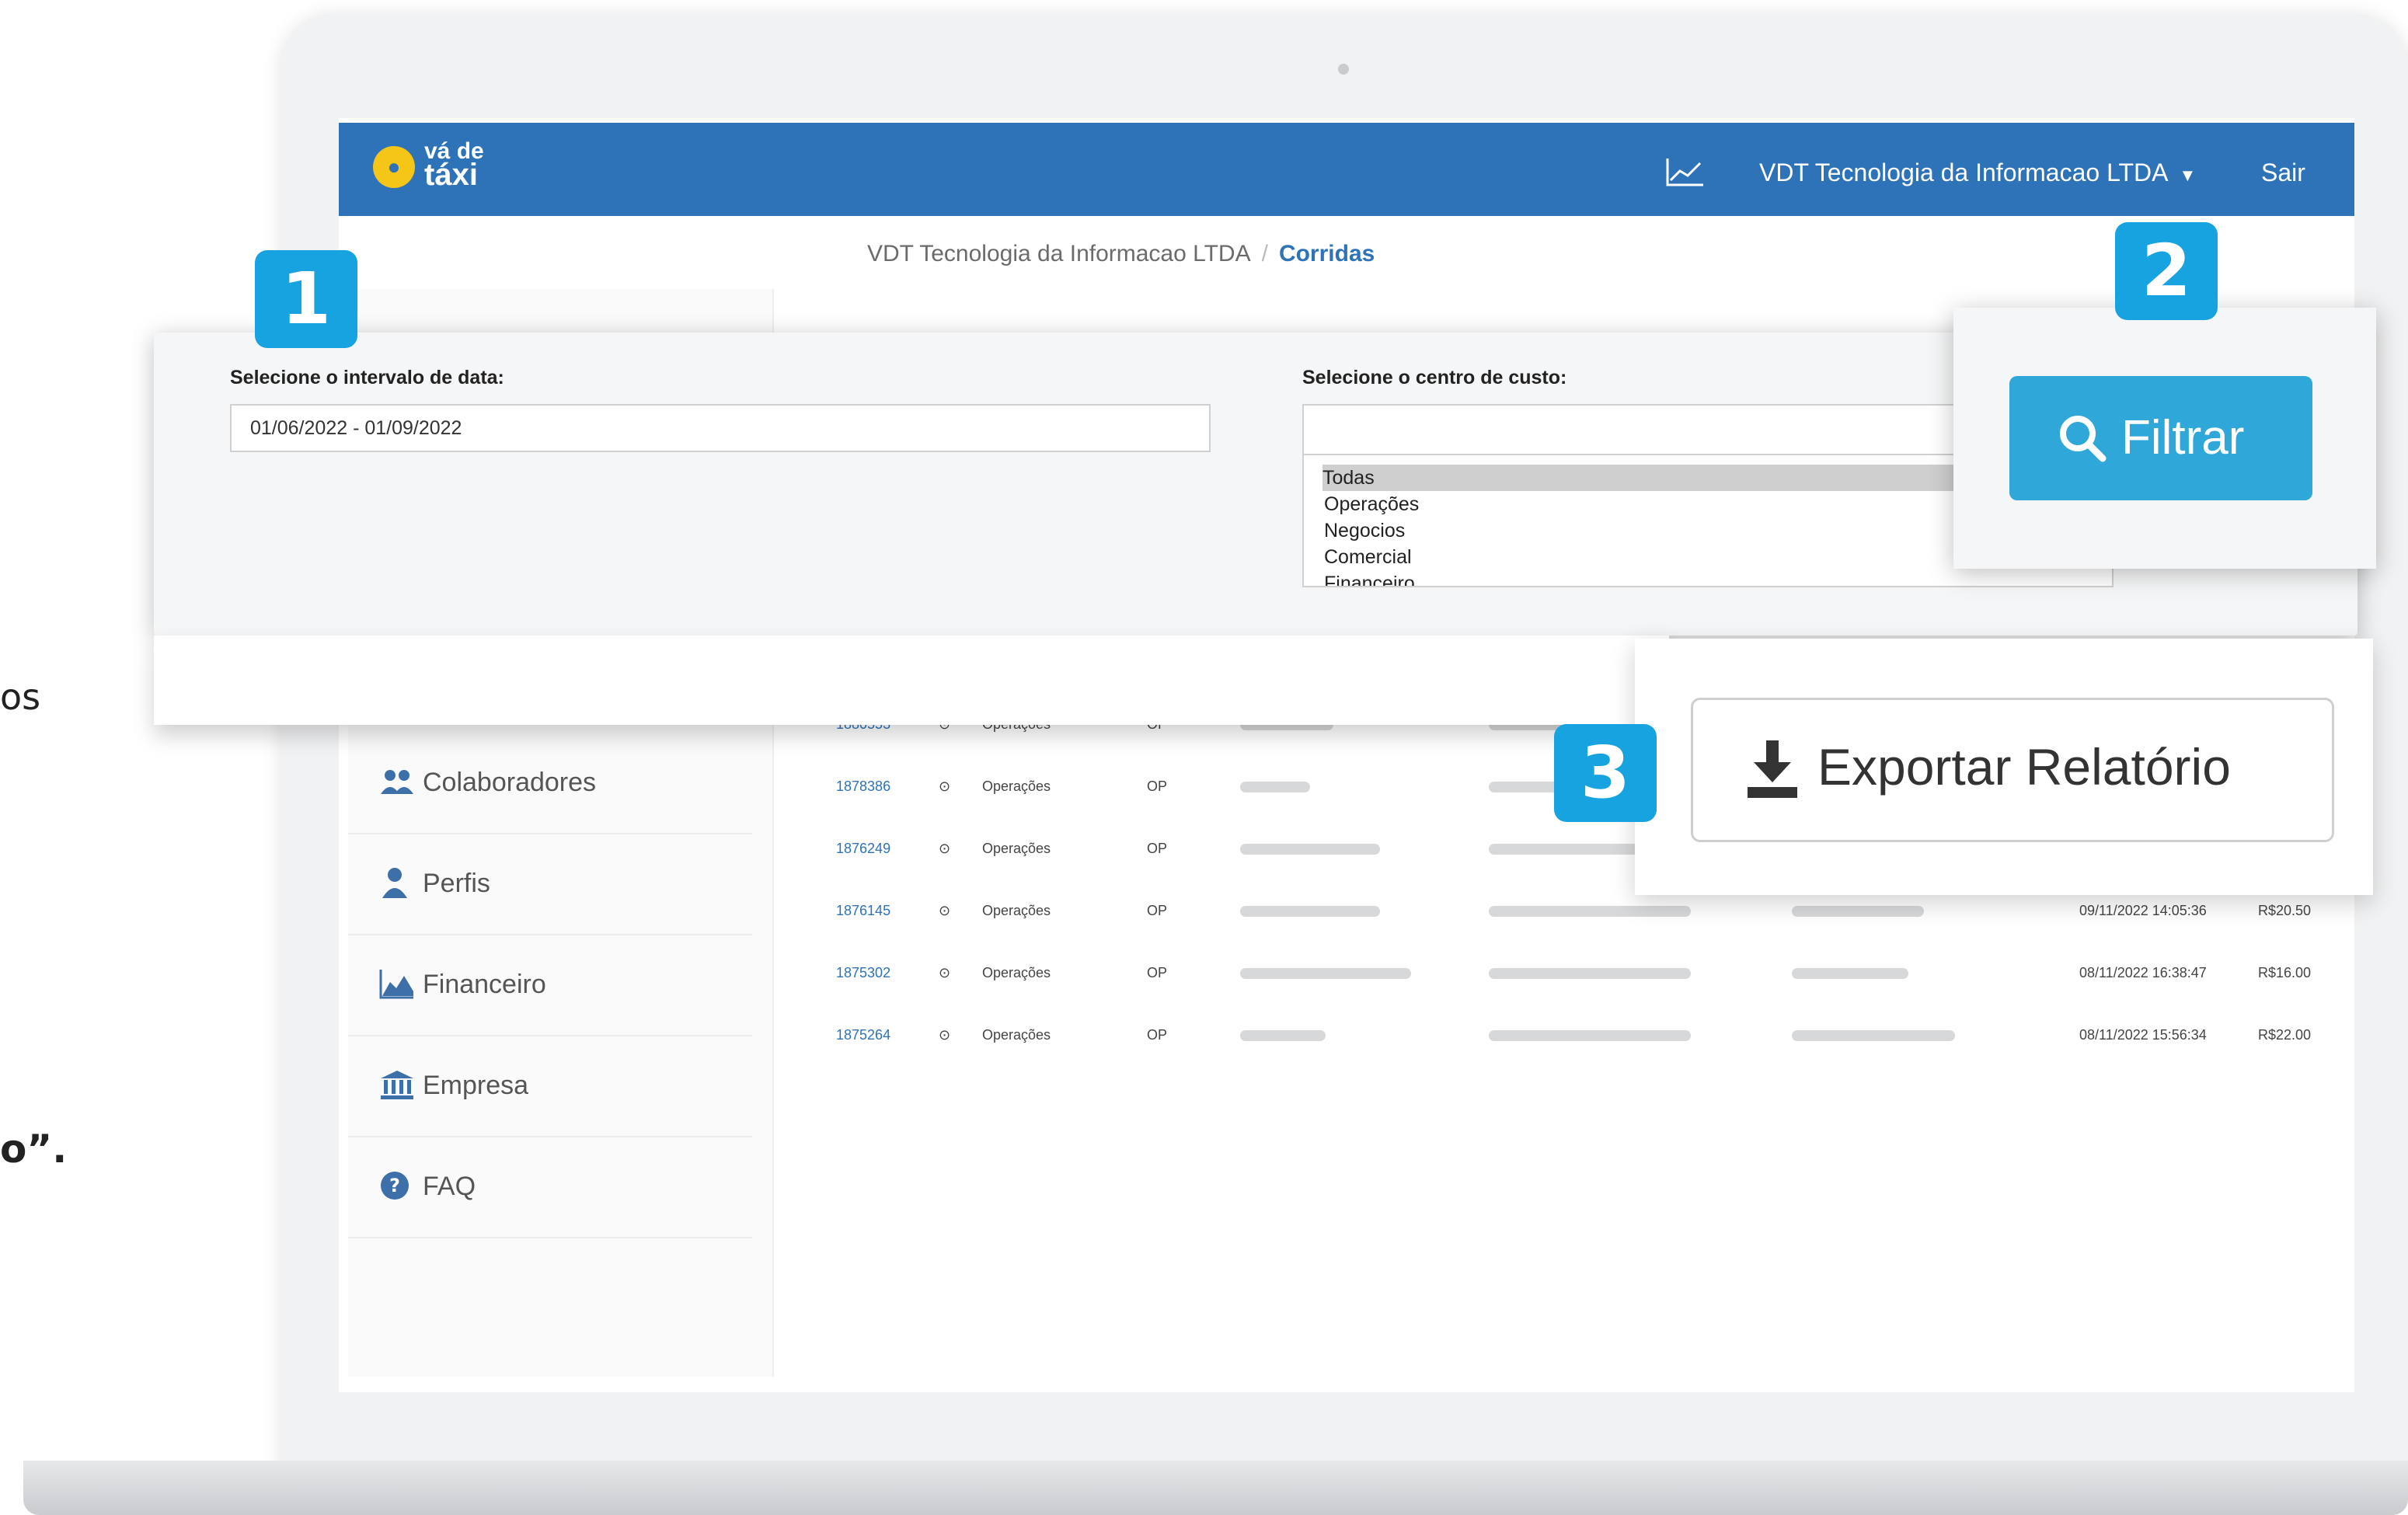  Describe the element at coordinates (2285, 910) in the screenshot. I see `ride-value: R$20.50` at that location.